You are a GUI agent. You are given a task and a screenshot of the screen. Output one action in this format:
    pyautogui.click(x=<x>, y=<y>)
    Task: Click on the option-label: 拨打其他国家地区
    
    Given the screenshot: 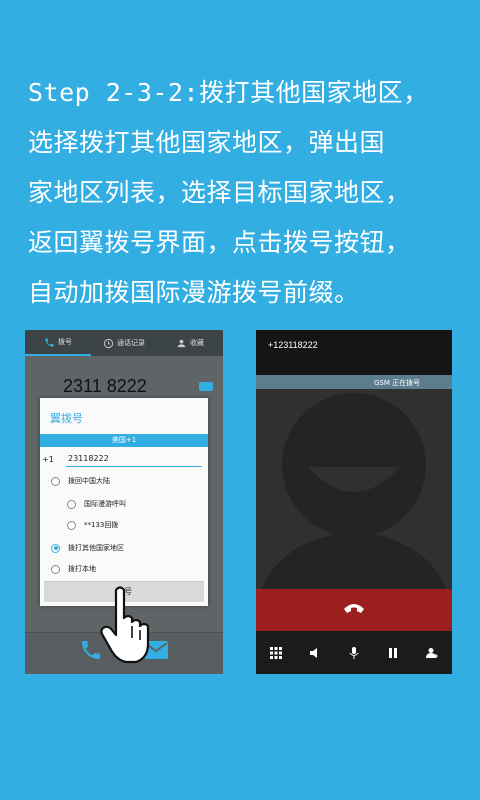 What is the action you would take?
    pyautogui.click(x=96, y=548)
    